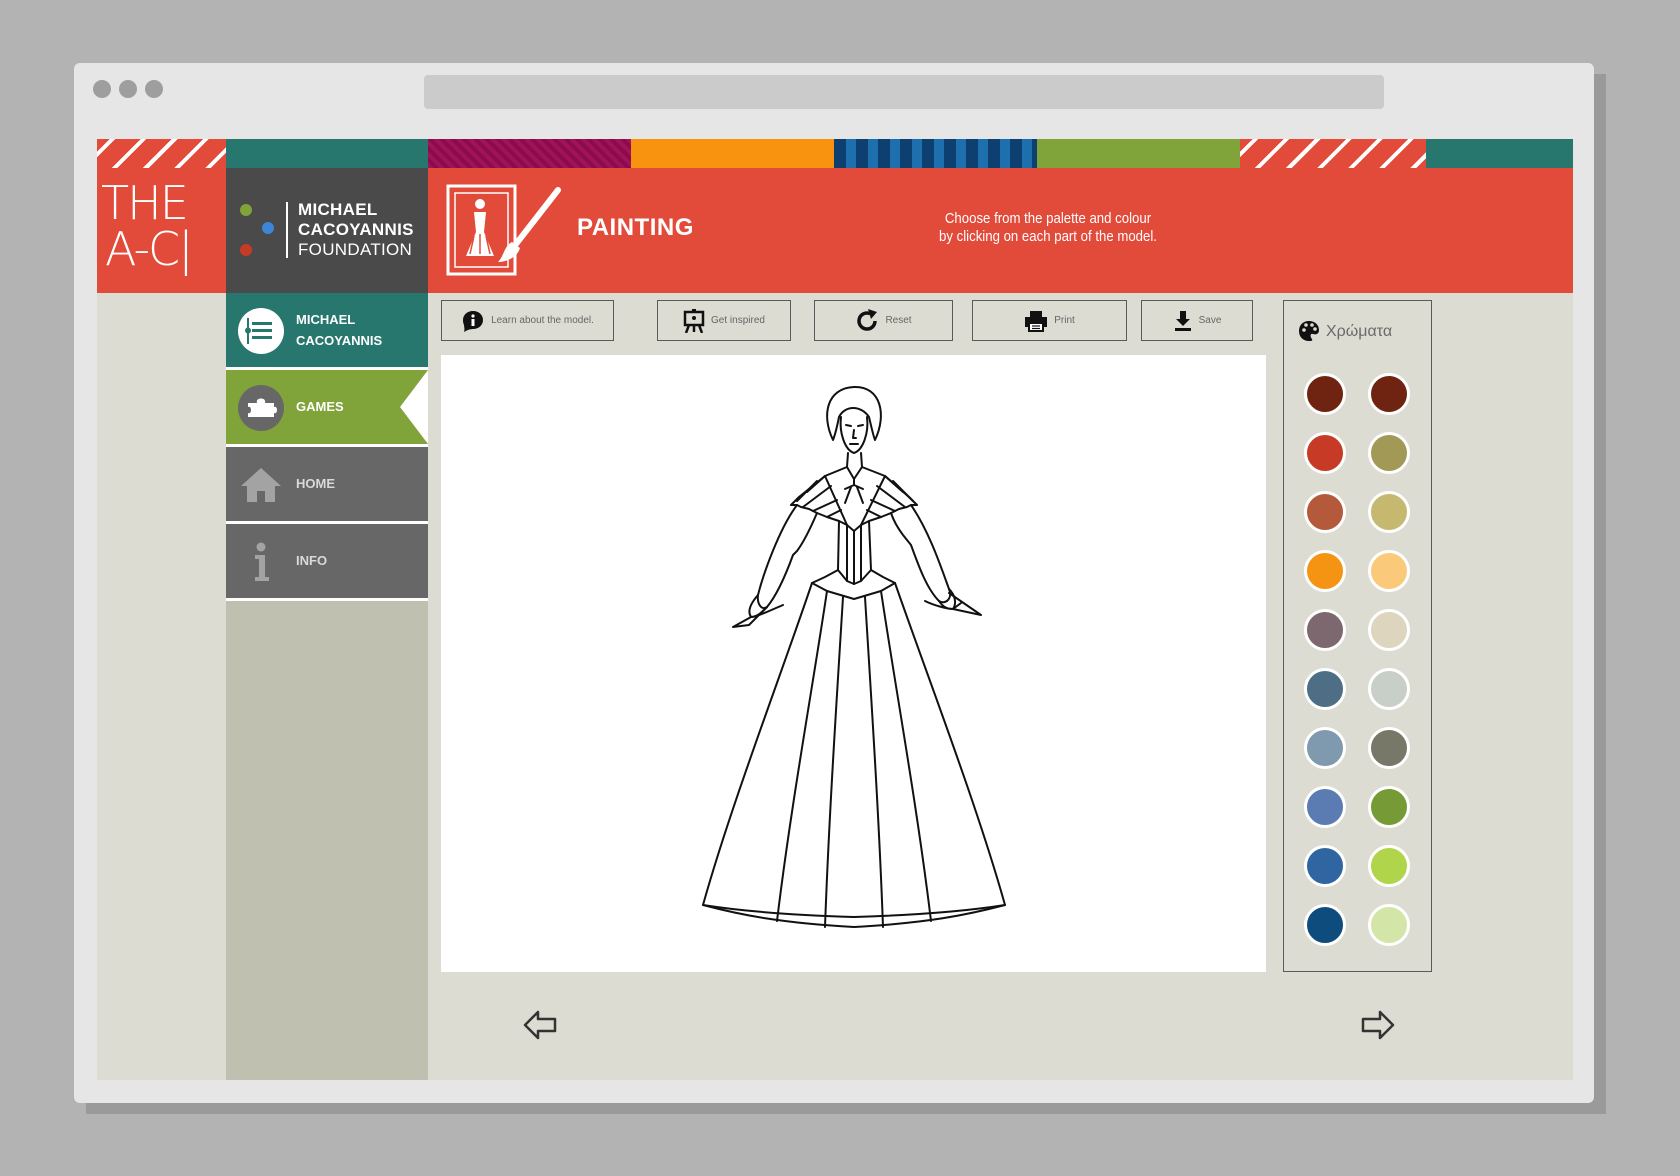 This screenshot has width=1680, height=1176. What do you see at coordinates (867, 319) in the screenshot?
I see `reset-icon` at bounding box center [867, 319].